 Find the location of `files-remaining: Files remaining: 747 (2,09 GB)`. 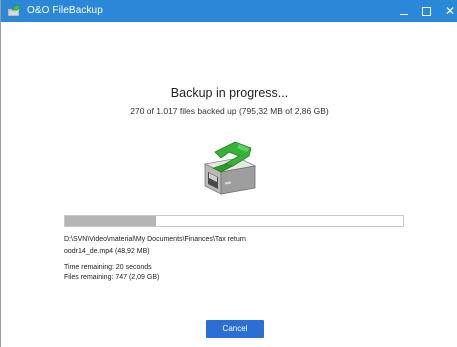

files-remaining: Files remaining: 747 (2,09 GB) is located at coordinates (112, 277).